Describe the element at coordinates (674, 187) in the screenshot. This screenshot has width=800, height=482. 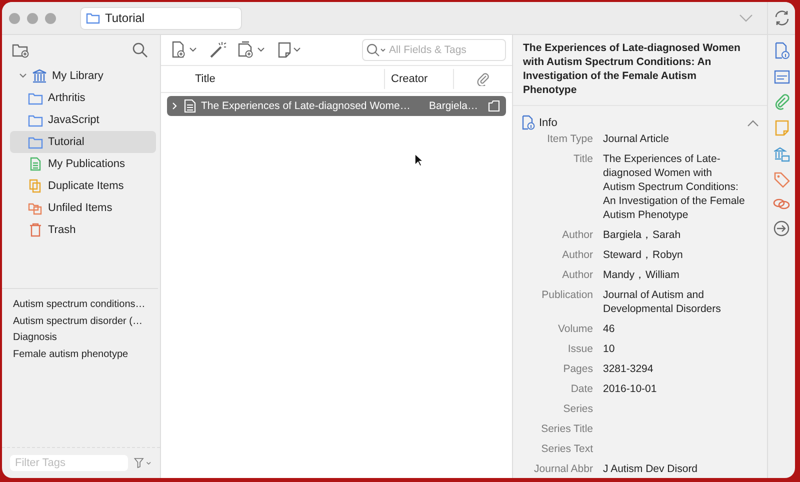
I see `field-value: The Experiences of Late-diagnosed Women with Autism Spectrum Conditions: An Investigation of the Female Autism Phenotype` at that location.